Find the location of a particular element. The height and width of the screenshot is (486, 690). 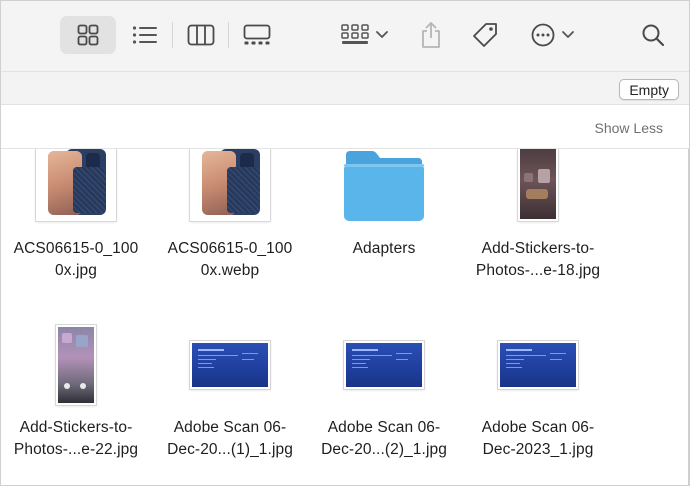

gallery-view-button is located at coordinates (257, 35).